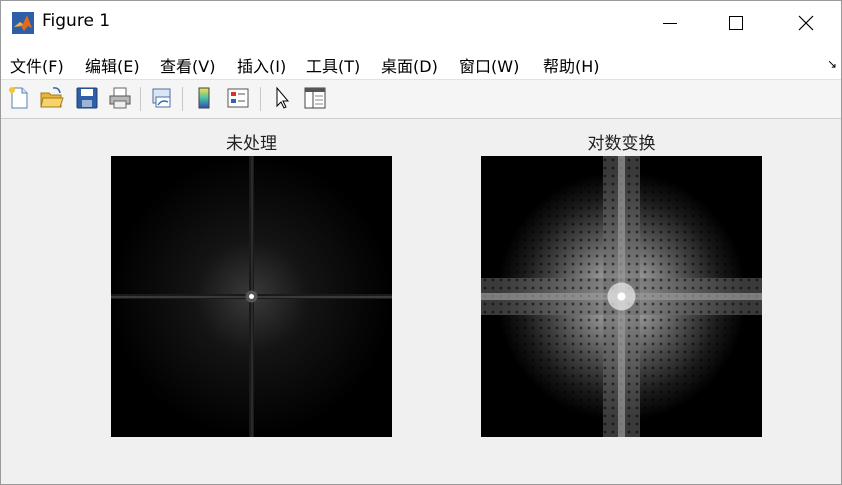  Describe the element at coordinates (187, 65) in the screenshot. I see `menu-view: 查看(V)` at that location.